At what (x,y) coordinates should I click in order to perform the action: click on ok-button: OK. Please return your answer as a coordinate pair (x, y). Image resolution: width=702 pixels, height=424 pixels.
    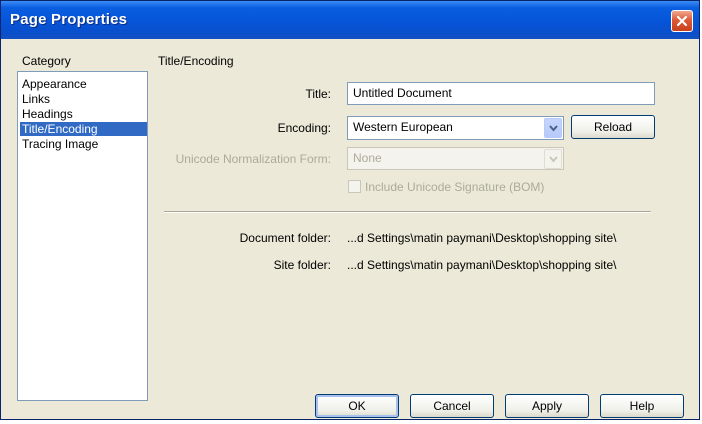
    Looking at the image, I should click on (357, 406).